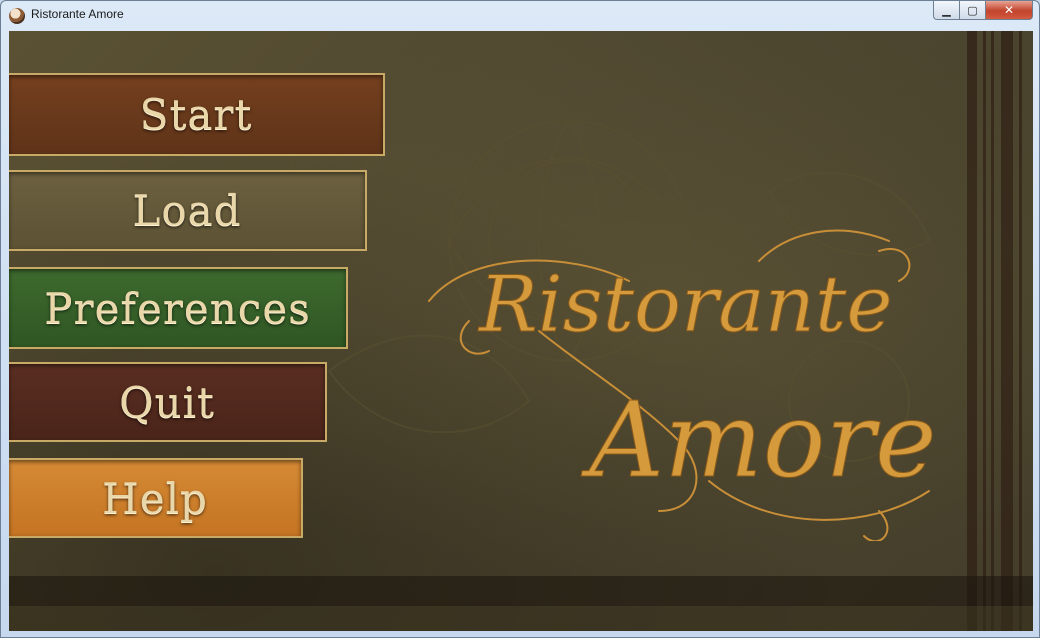  I want to click on quit-label: Quit, so click(167, 402).